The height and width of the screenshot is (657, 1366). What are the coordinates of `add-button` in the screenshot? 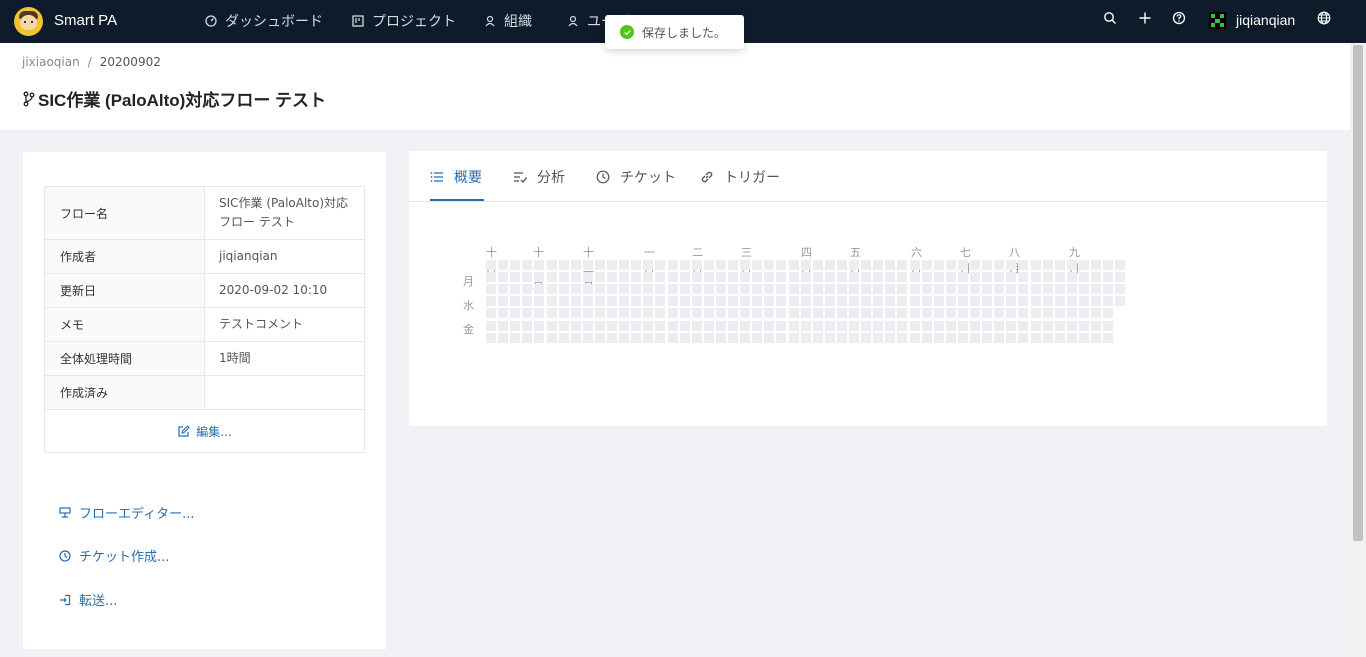 It's located at (1145, 18).